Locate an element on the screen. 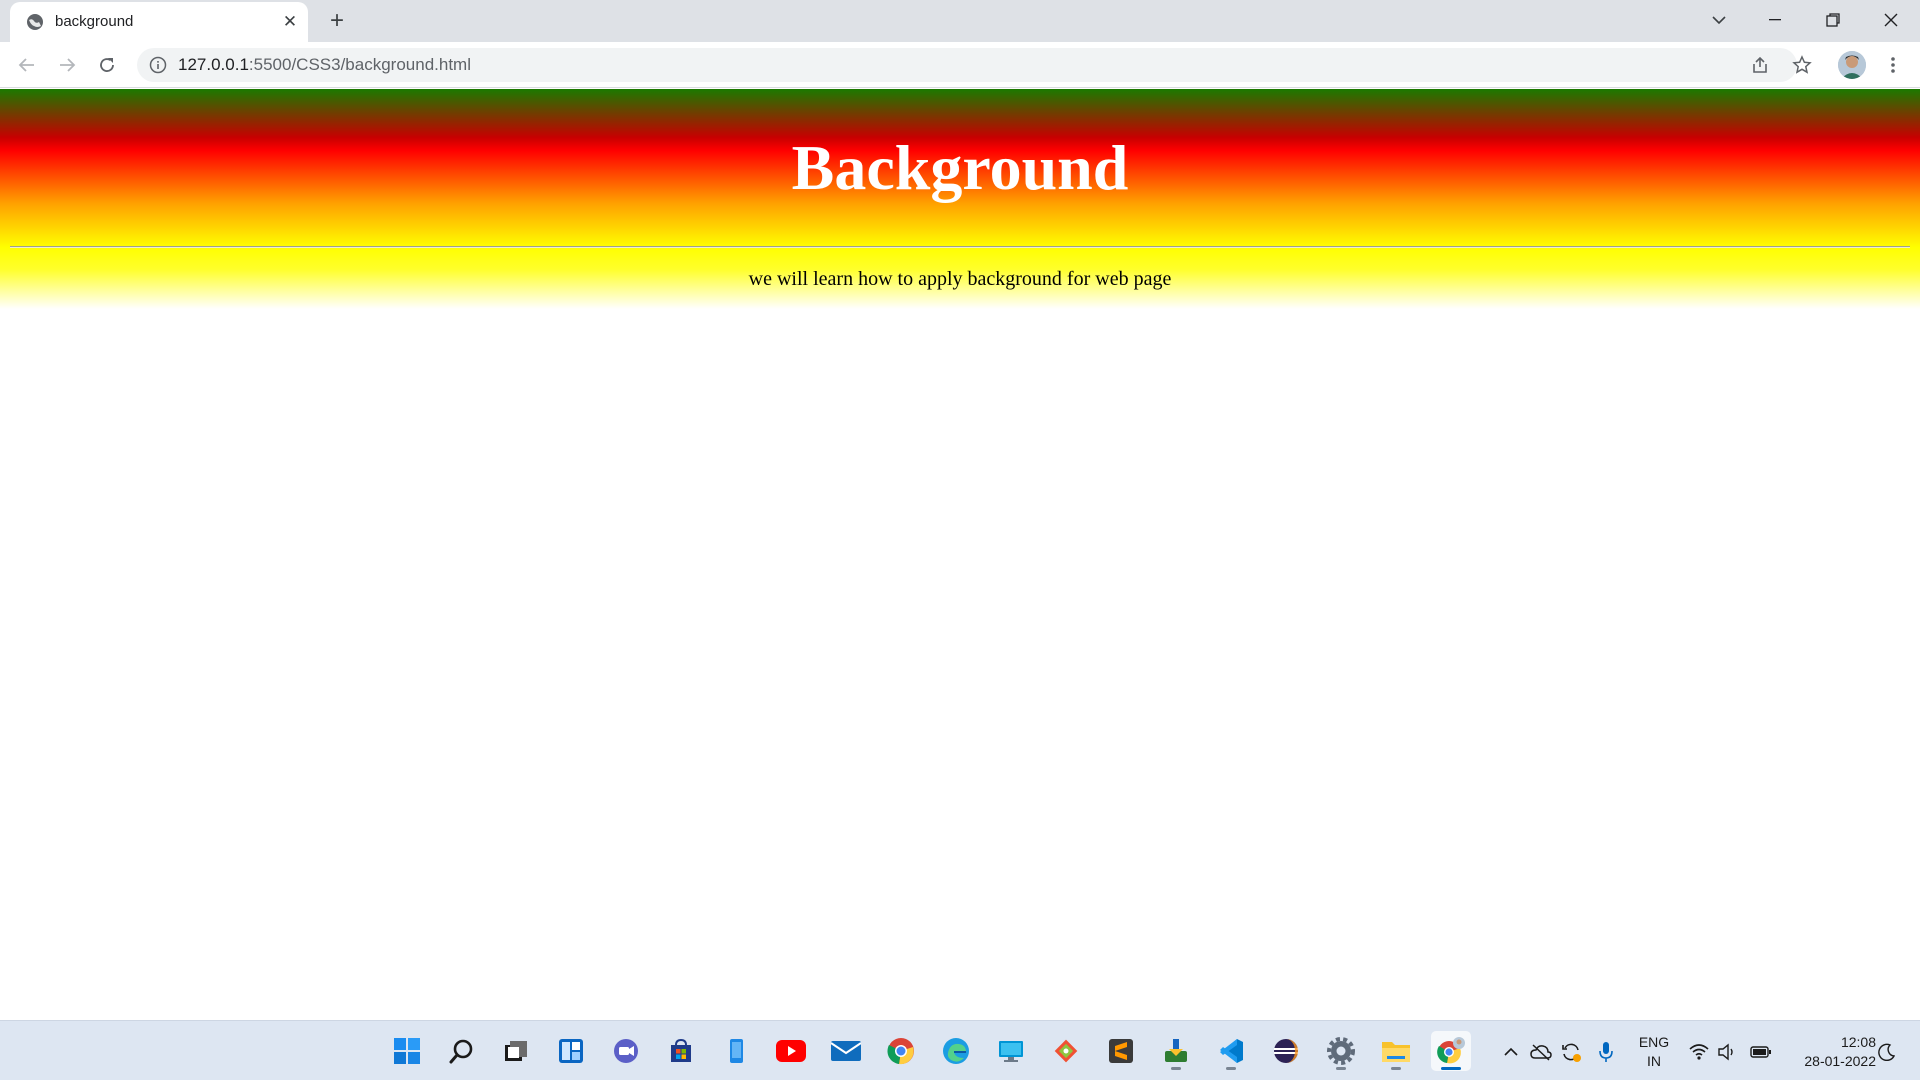 This screenshot has height=1080, width=1920. page-heading: Background is located at coordinates (960, 167).